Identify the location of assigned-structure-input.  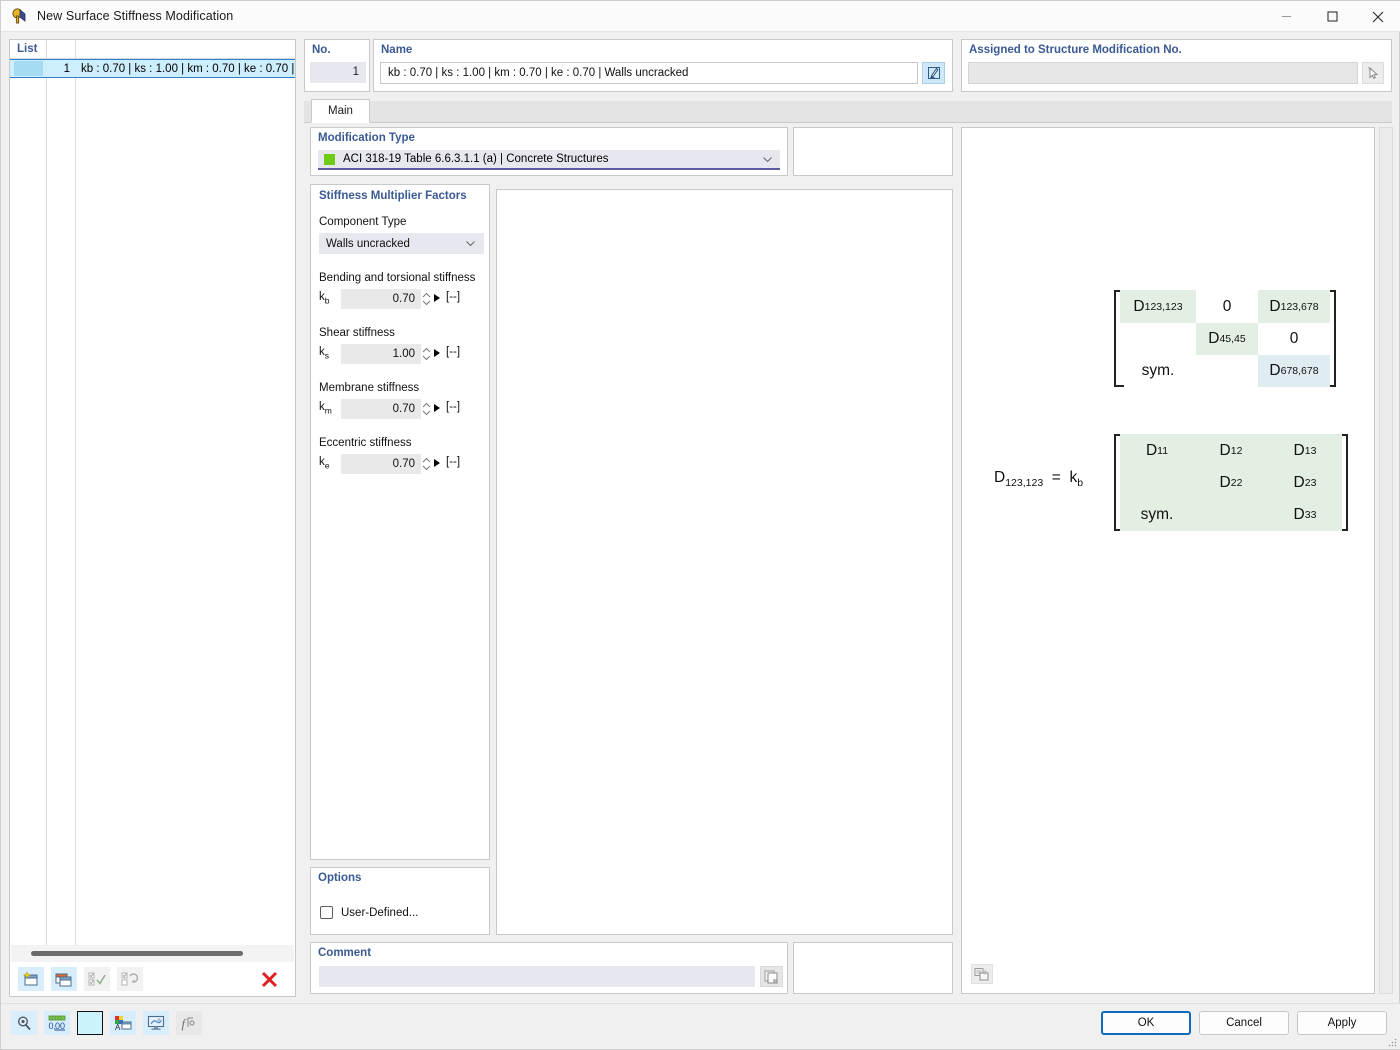
(1163, 73).